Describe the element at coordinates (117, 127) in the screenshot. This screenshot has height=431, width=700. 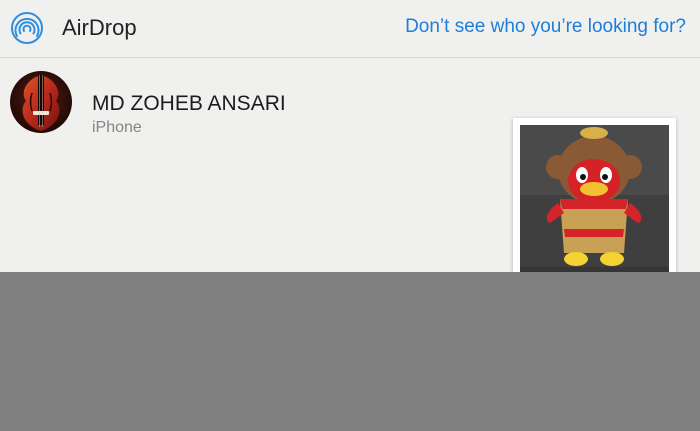
I see `recipient-device: iPhone` at that location.